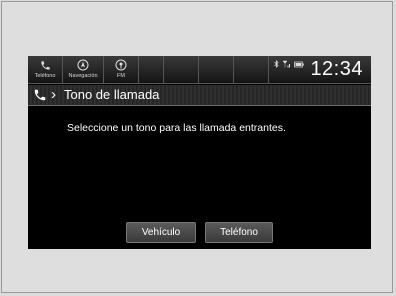 This screenshot has width=396, height=296. What do you see at coordinates (53, 94) in the screenshot?
I see `chevron-right-icon: ›` at bounding box center [53, 94].